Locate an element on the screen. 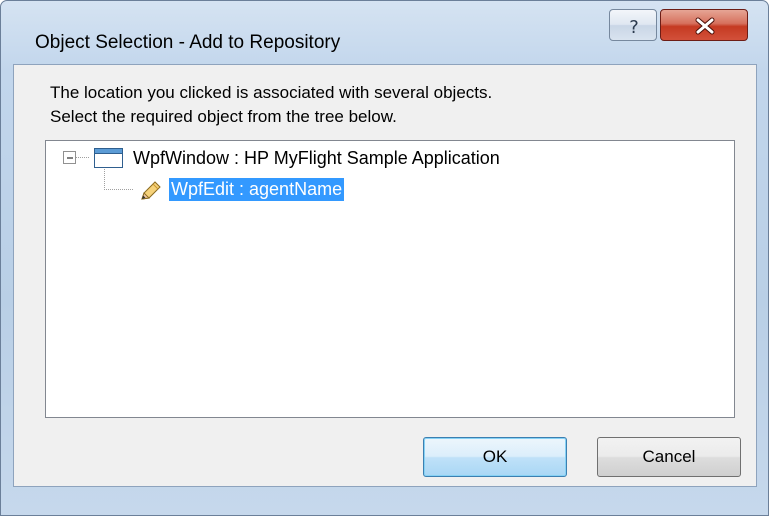 The width and height of the screenshot is (769, 516). cancel-button: Cancel is located at coordinates (669, 457).